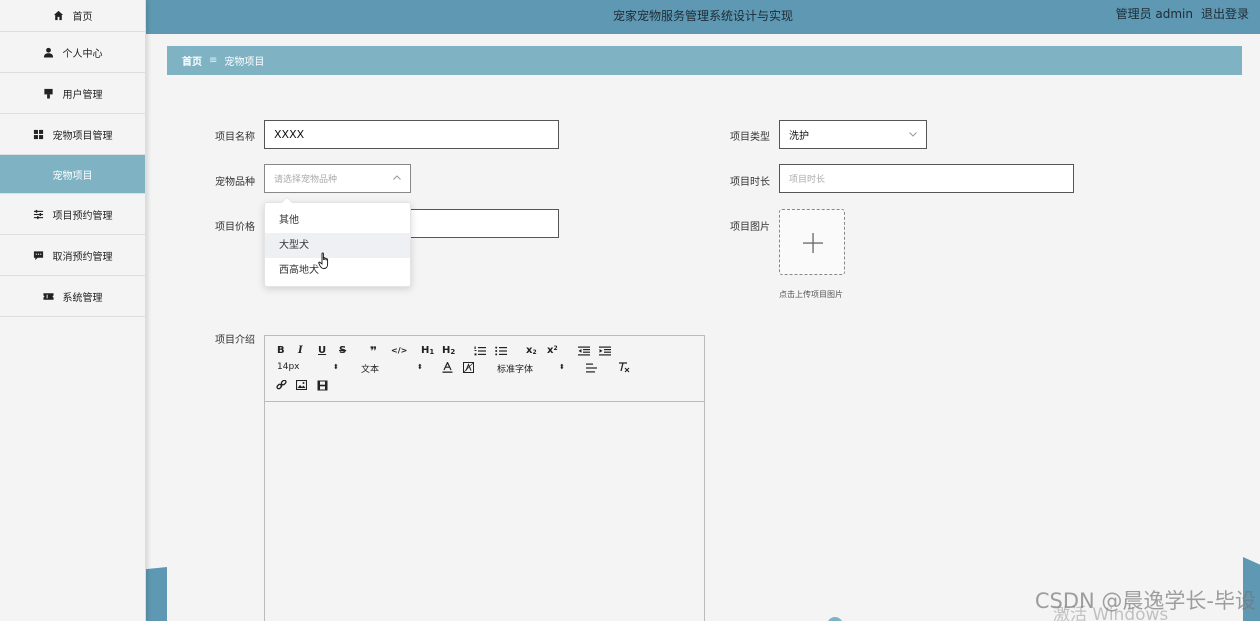  I want to click on superscript-button: x2, so click(552, 350).